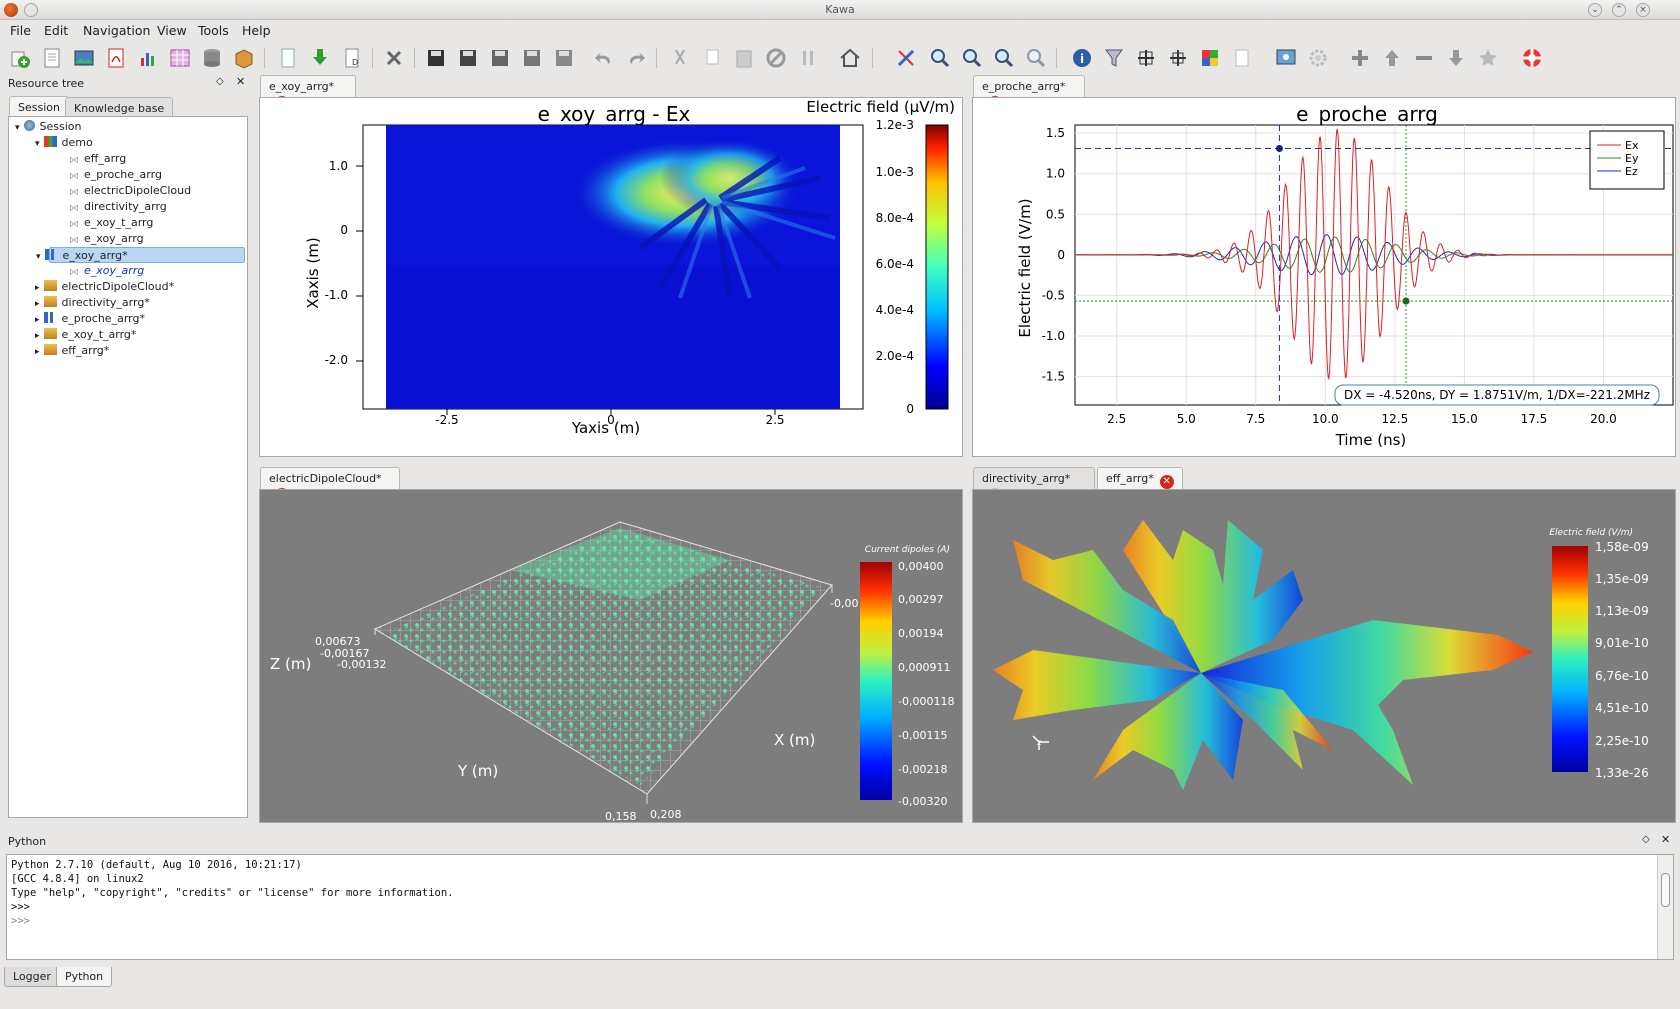 The height and width of the screenshot is (1009, 1680). I want to click on scrollbar-thumb, so click(1665, 890).